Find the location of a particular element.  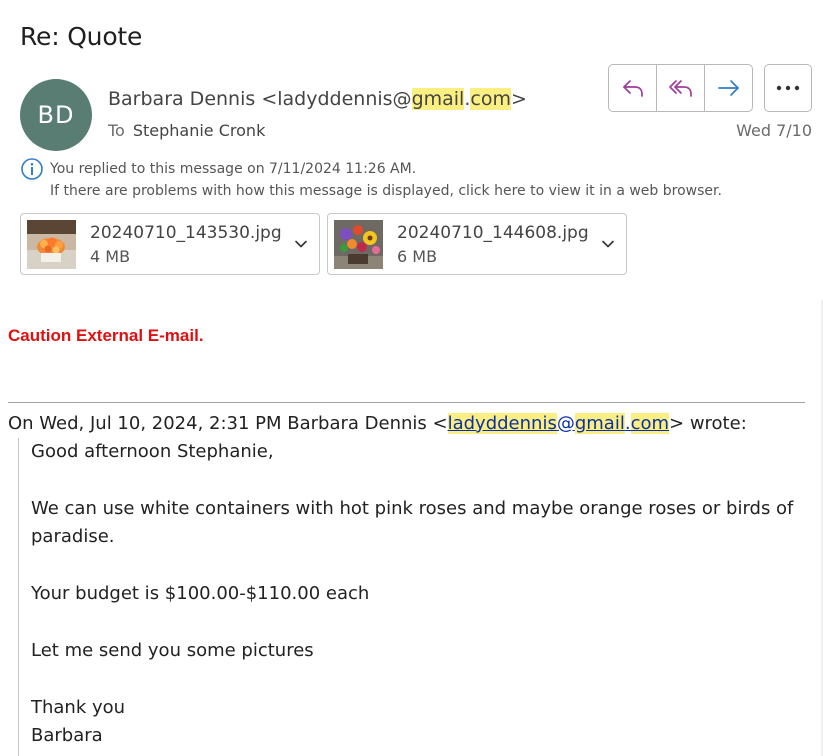

attachment-filename: 20240710_144608.jpg is located at coordinates (493, 233).